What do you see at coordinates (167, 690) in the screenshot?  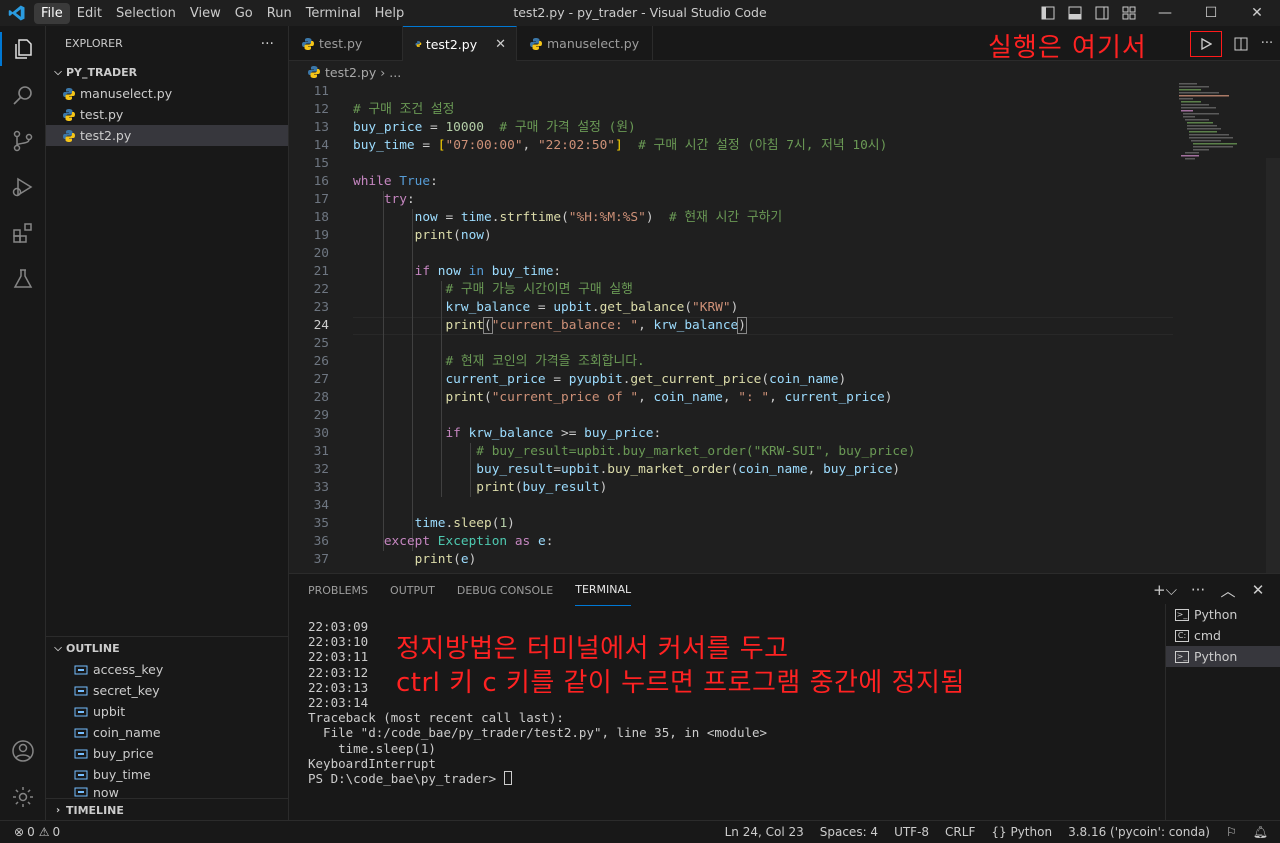 I see `outline-item: secret_key` at bounding box center [167, 690].